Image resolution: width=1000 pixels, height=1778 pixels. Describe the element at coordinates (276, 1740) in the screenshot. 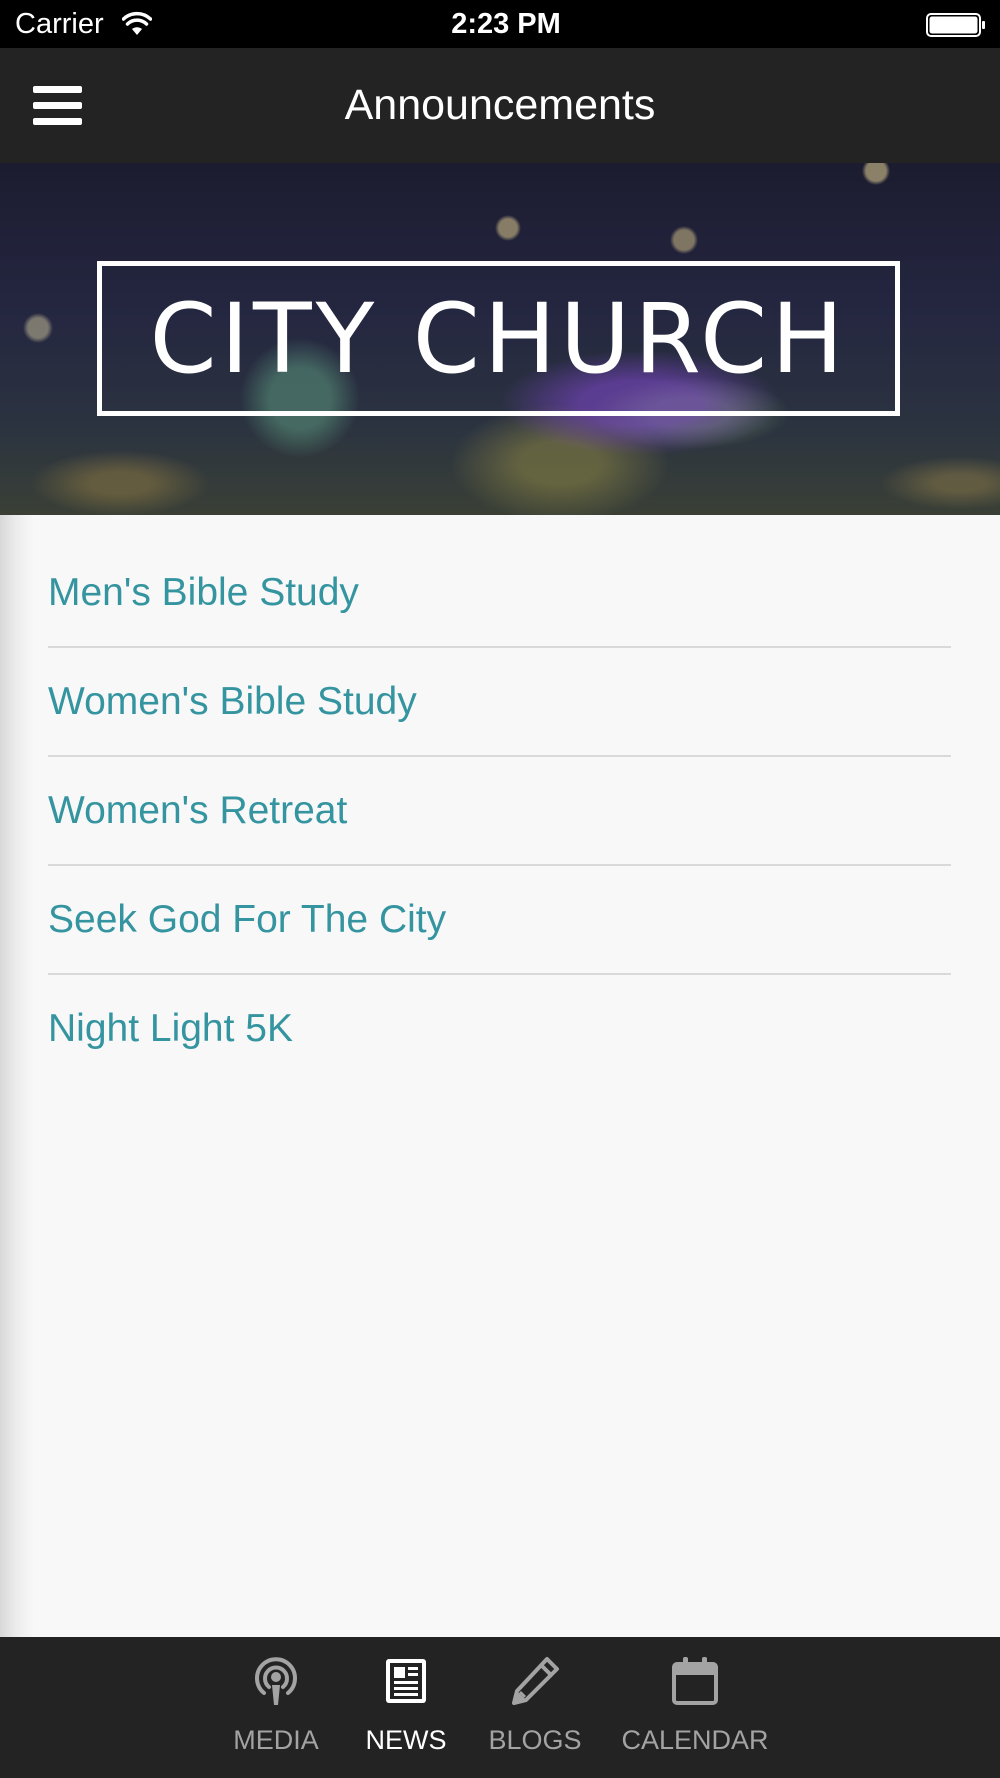

I see `tab-label: MEDIA` at that location.